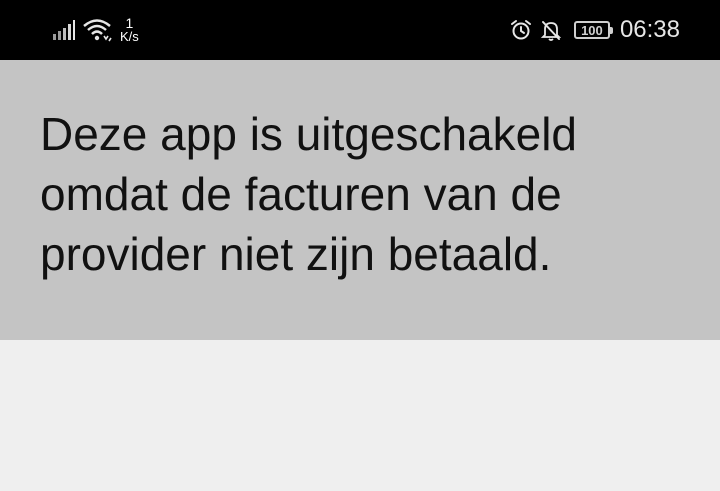  What do you see at coordinates (520, 30) in the screenshot?
I see `alarm-icon` at bounding box center [520, 30].